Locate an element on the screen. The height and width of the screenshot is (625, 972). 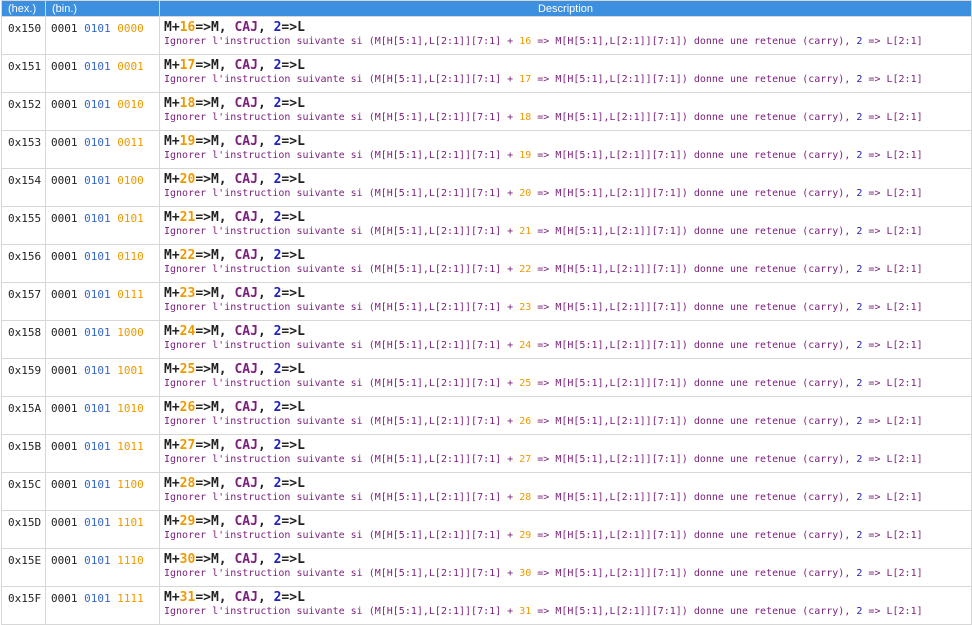
instruction-title: M+20=>M, CAJ, 2=>L is located at coordinates (567, 179).